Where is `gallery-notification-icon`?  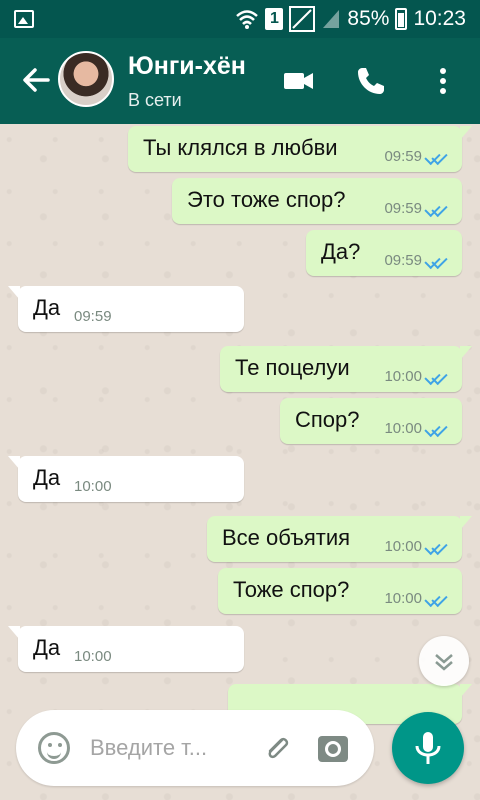 gallery-notification-icon is located at coordinates (24, 19).